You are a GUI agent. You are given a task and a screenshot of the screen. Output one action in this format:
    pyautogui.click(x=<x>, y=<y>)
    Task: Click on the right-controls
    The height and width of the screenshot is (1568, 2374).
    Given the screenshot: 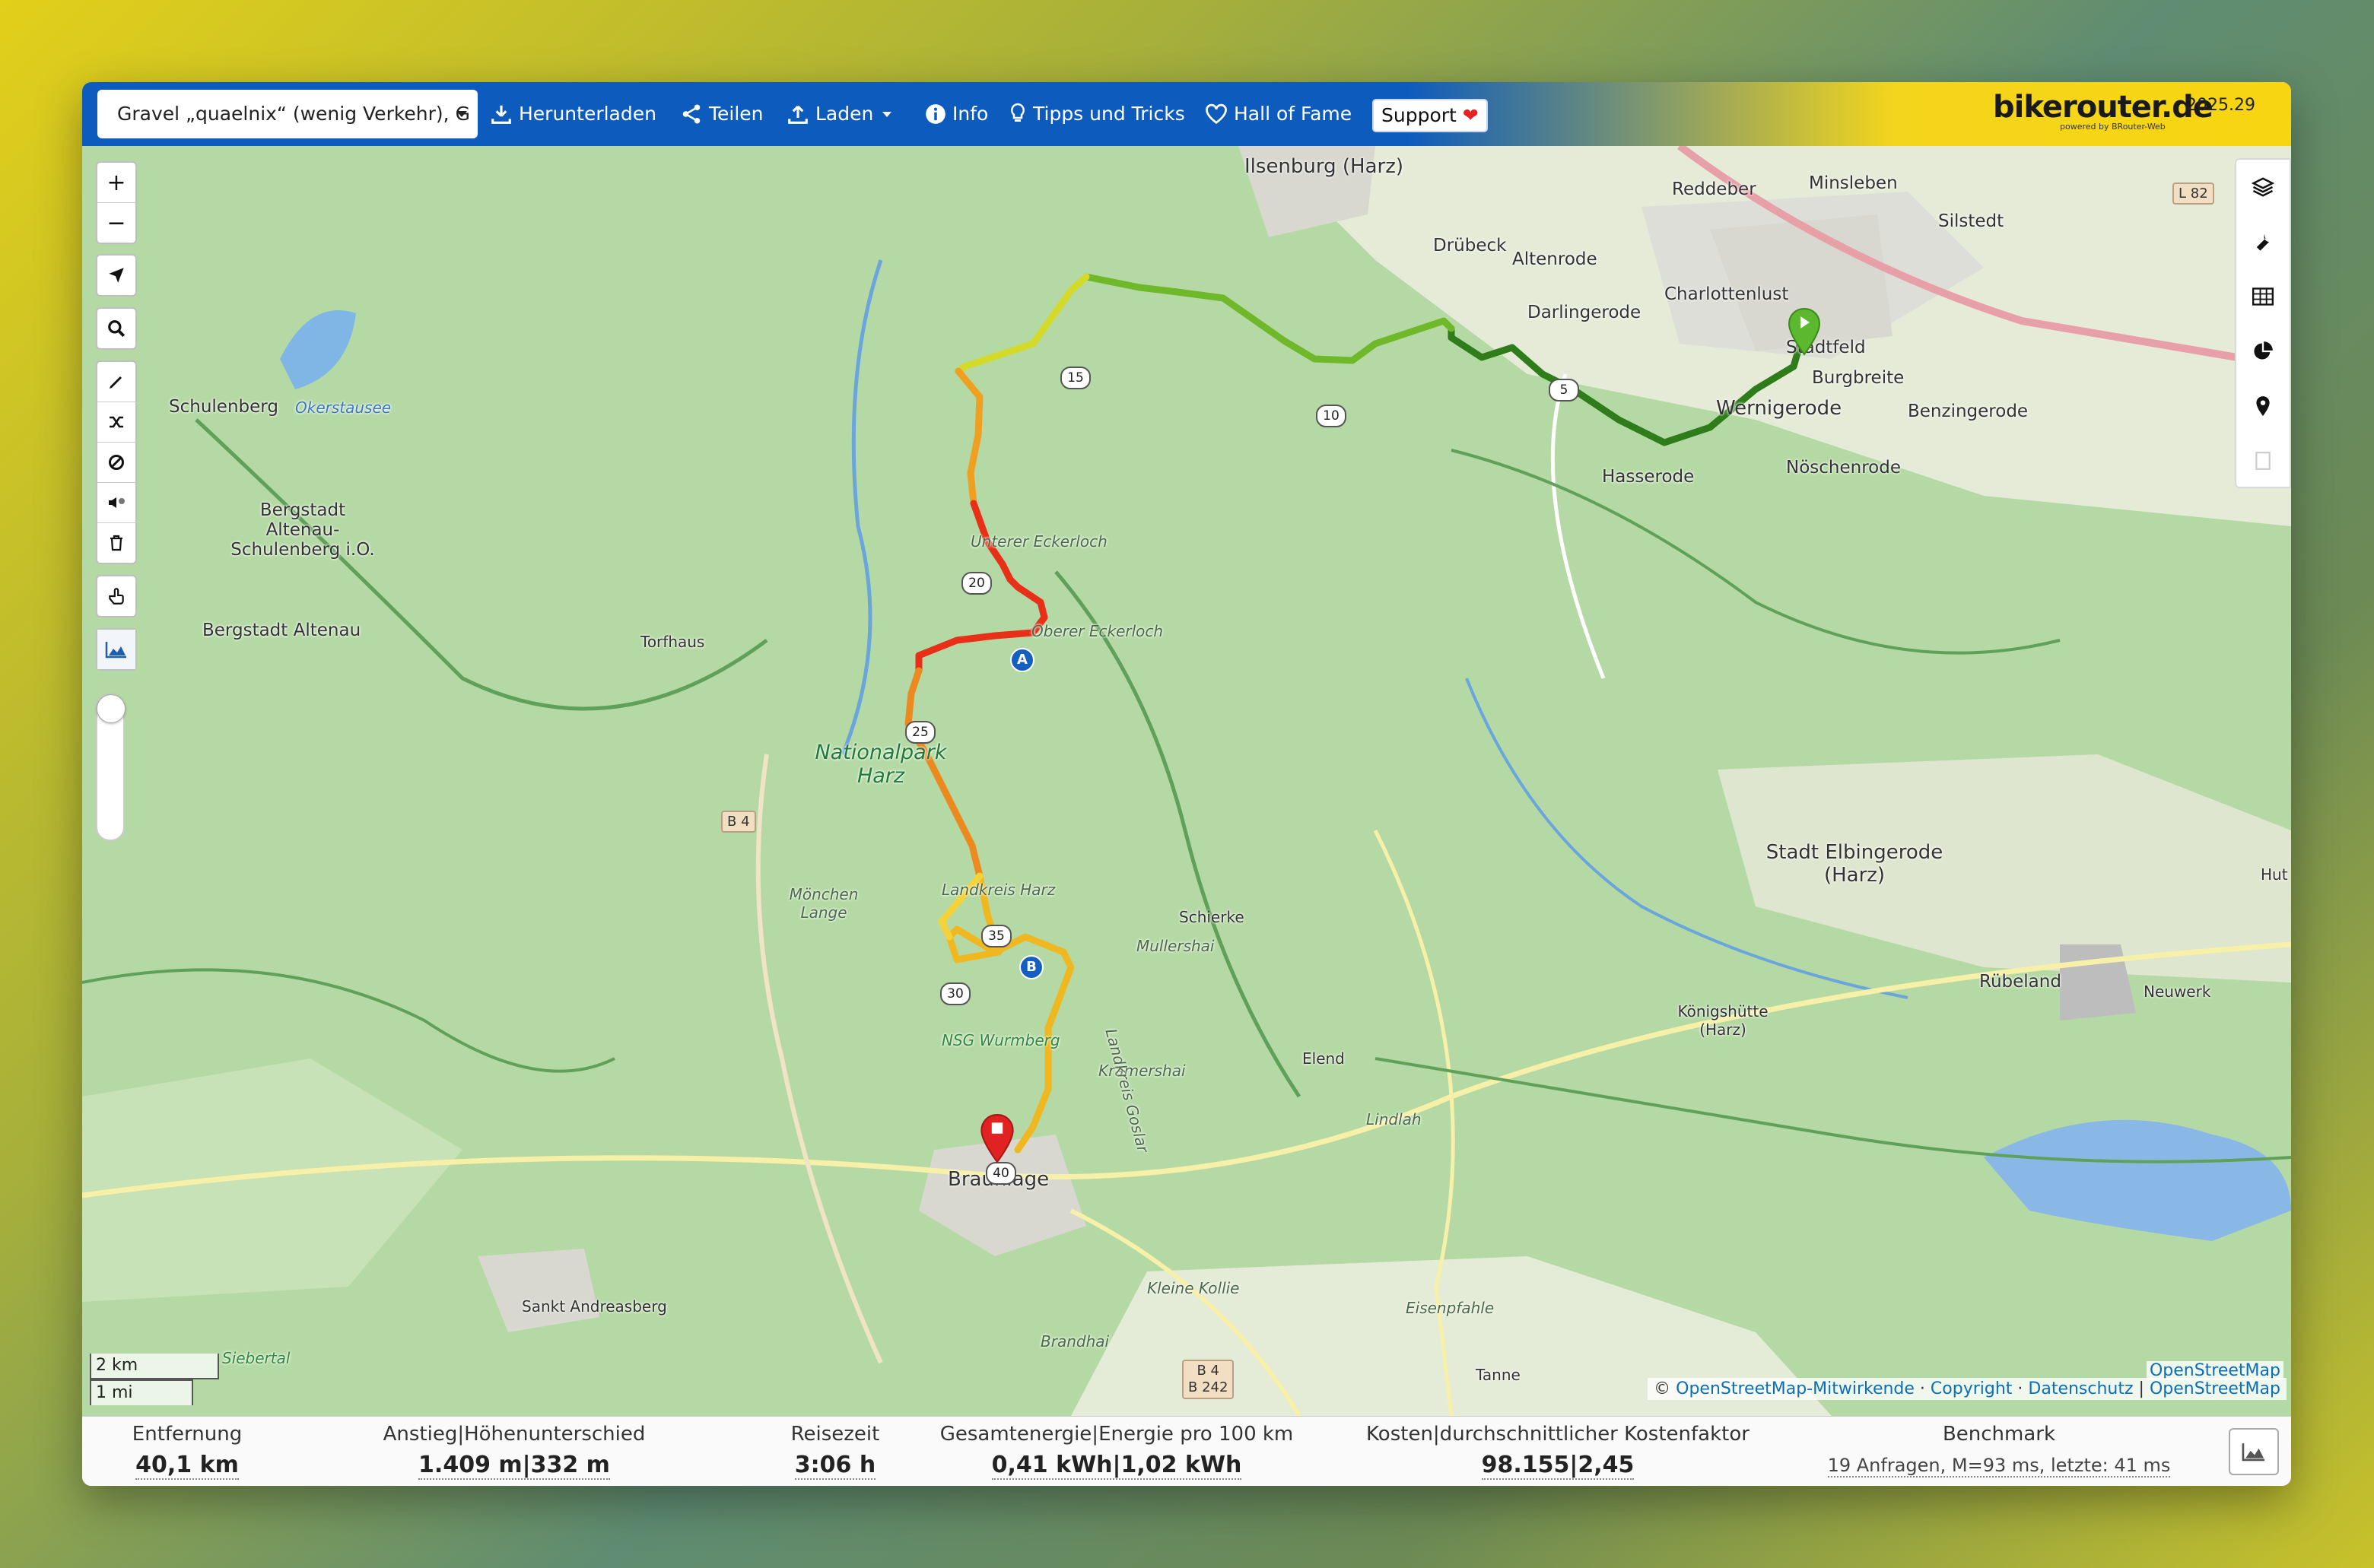 What is the action you would take?
    pyautogui.click(x=2263, y=323)
    